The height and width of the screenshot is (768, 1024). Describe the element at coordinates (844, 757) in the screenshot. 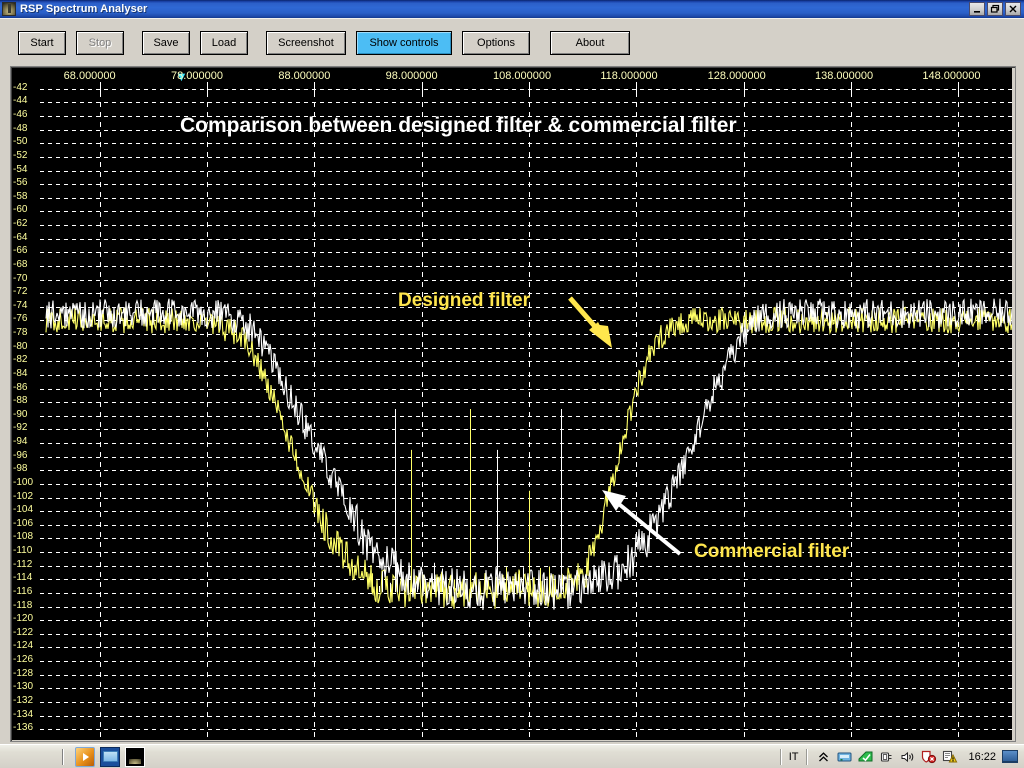

I see `network-icon` at that location.